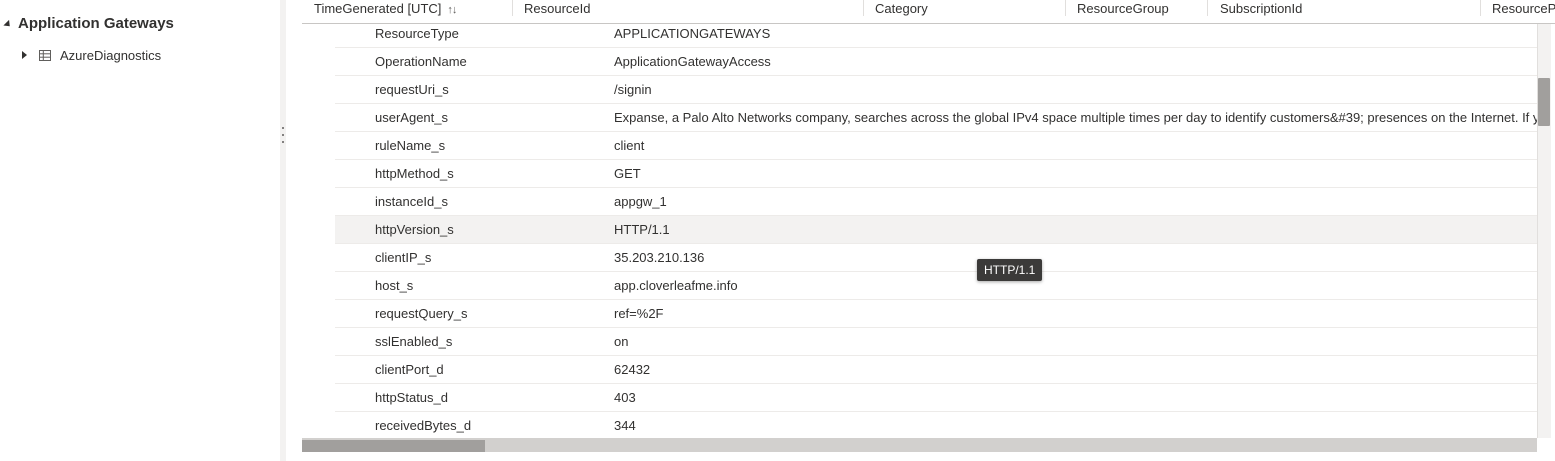 The width and height of the screenshot is (1555, 461). Describe the element at coordinates (403, 258) in the screenshot. I see `field-name: clientIP_s` at that location.